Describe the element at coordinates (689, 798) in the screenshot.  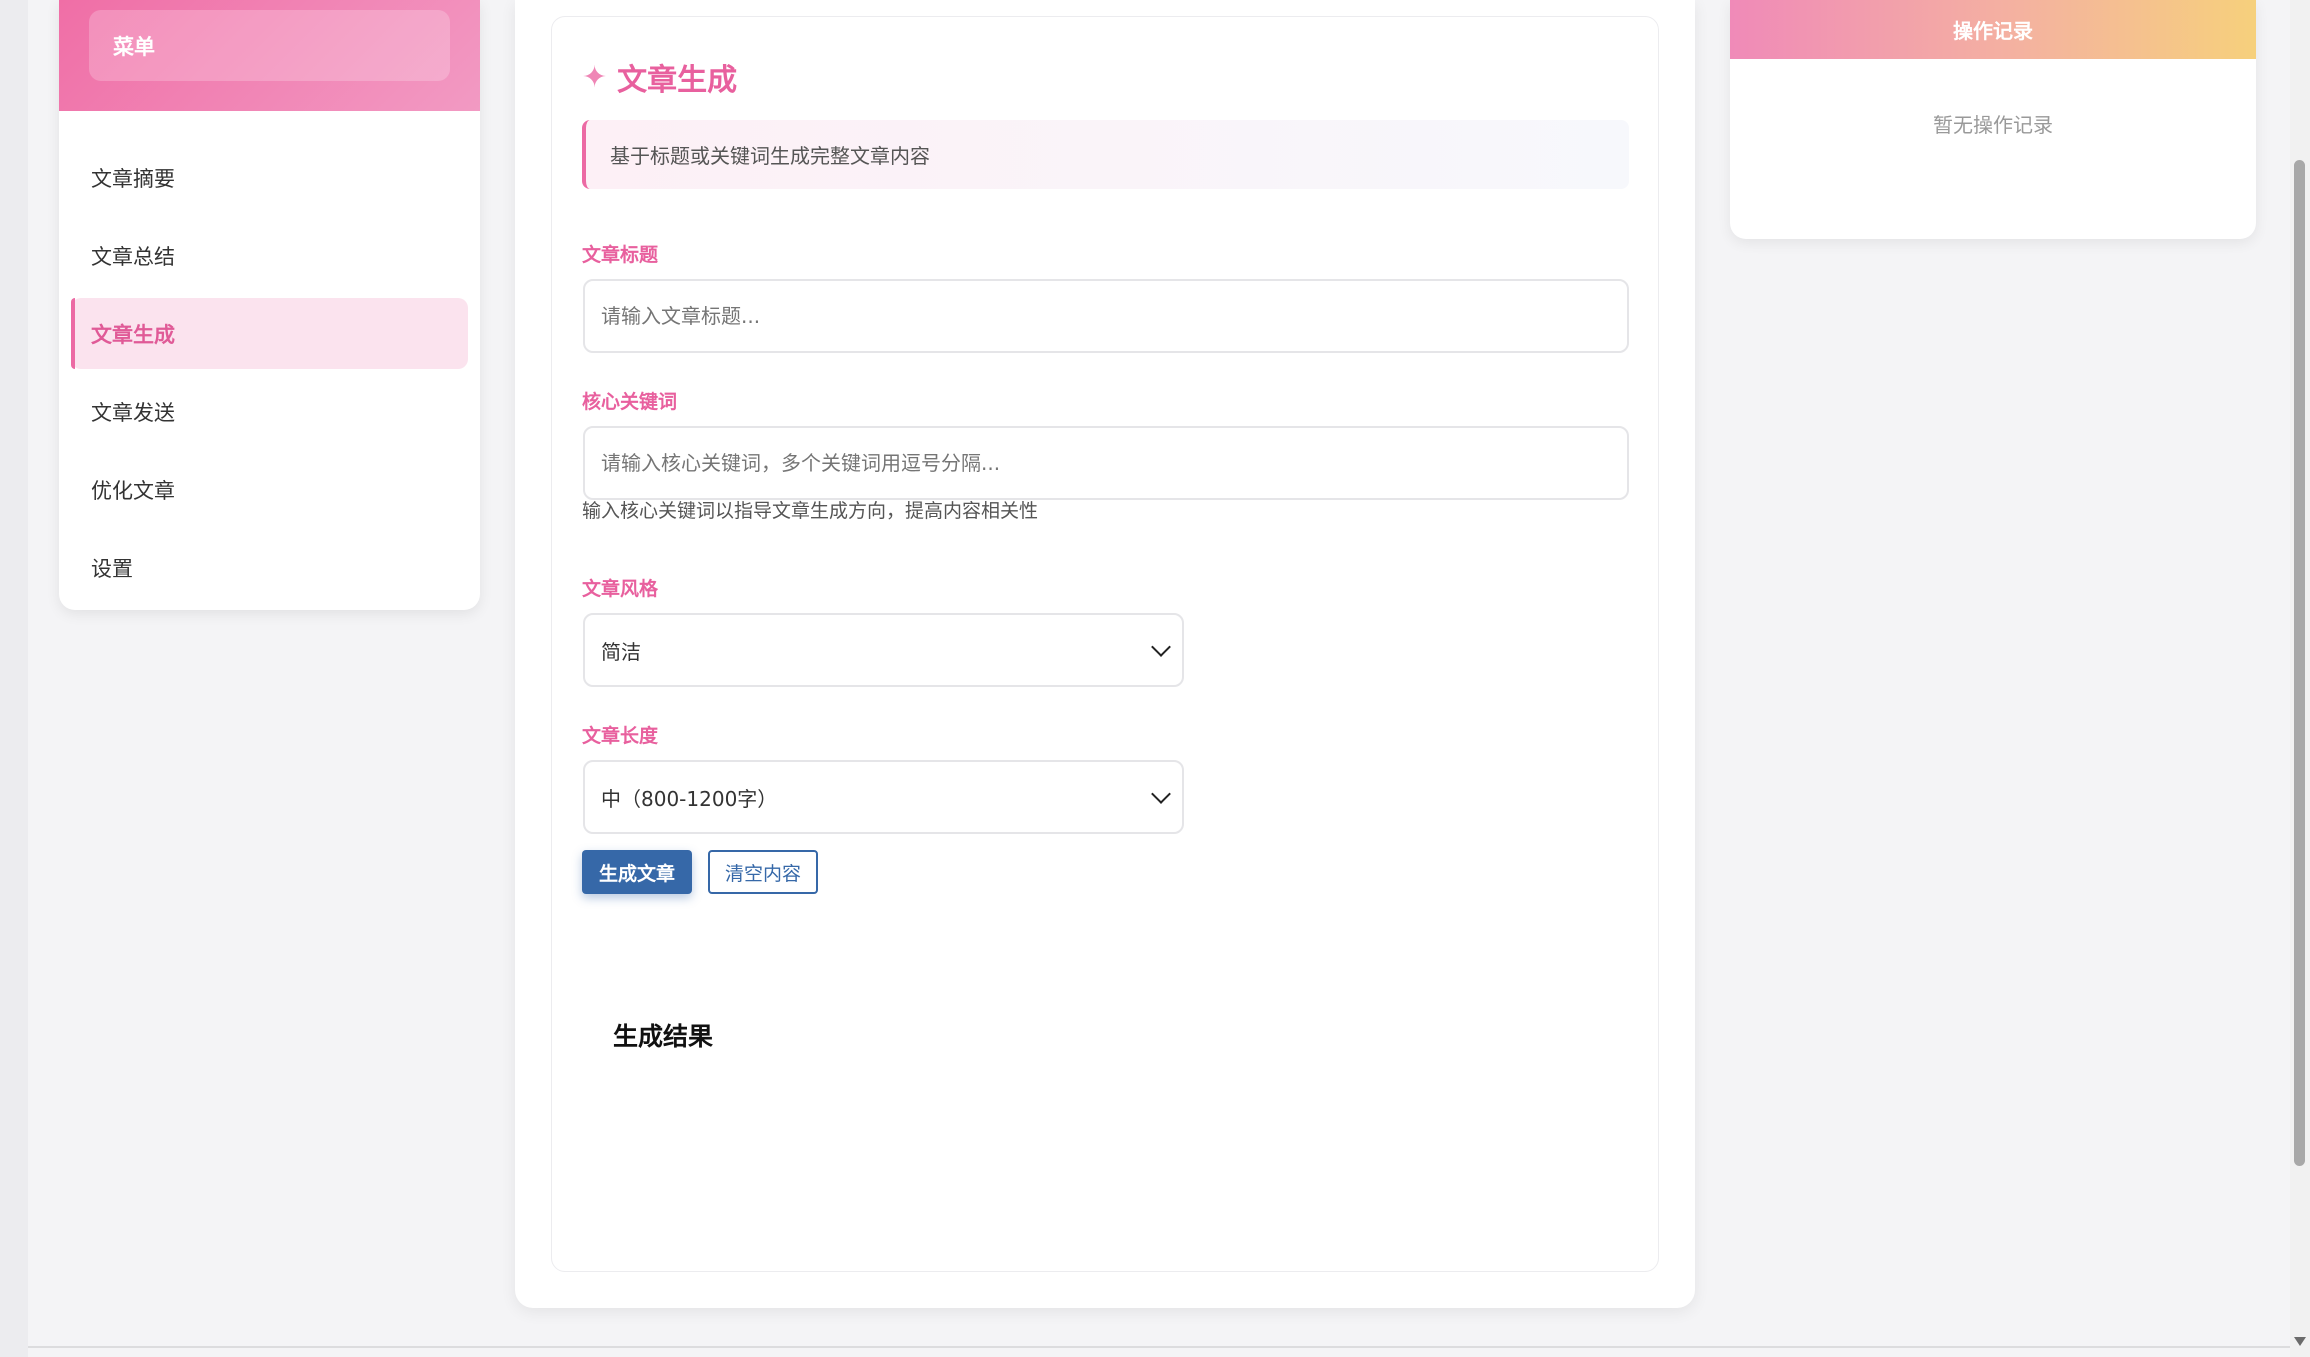
I see `article-length-value: 中（800-1200字）` at that location.